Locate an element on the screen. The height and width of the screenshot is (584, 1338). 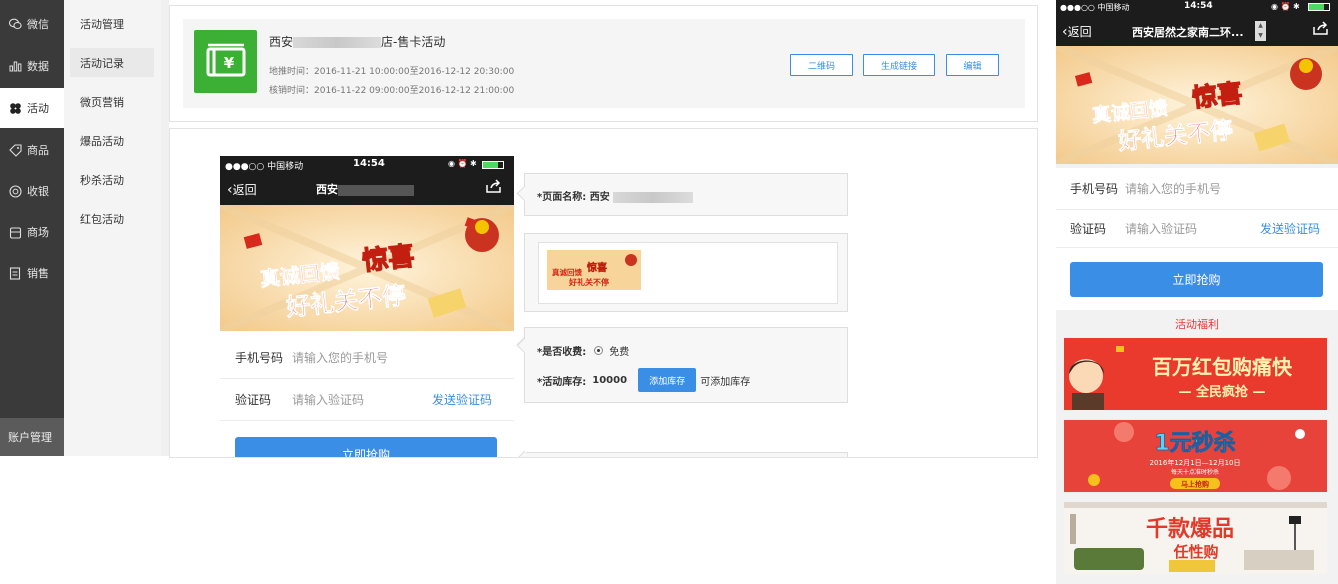
add-stock-button: 添加库存 is located at coordinates (667, 380).